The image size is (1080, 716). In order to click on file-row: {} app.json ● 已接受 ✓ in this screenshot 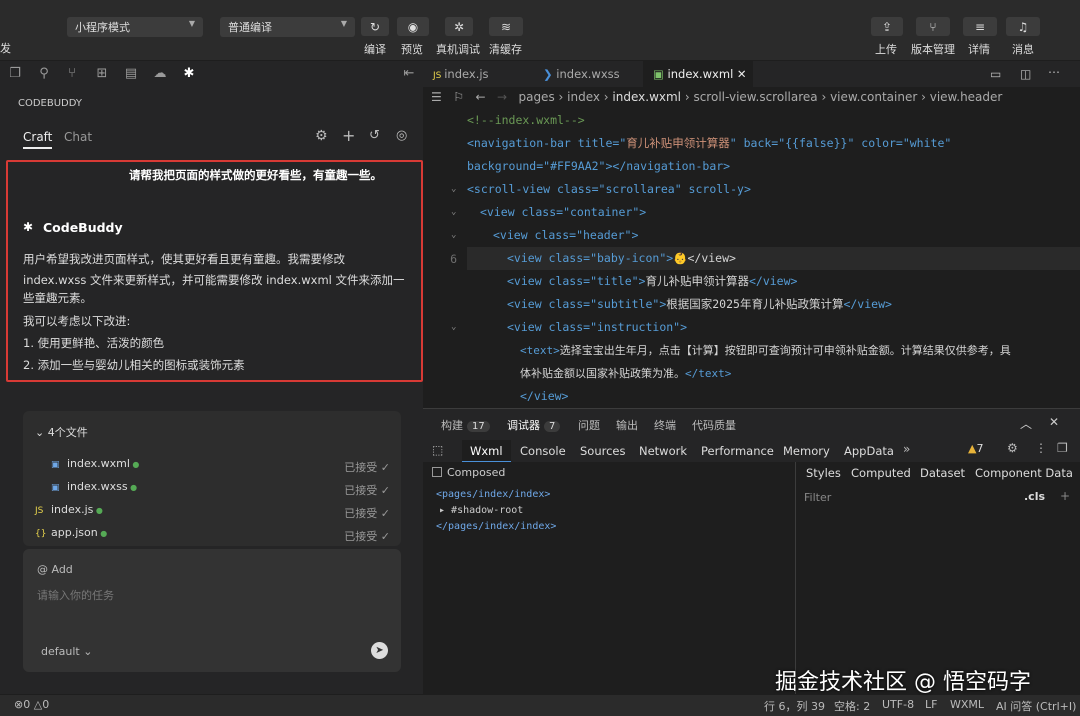, I will do `click(212, 536)`.